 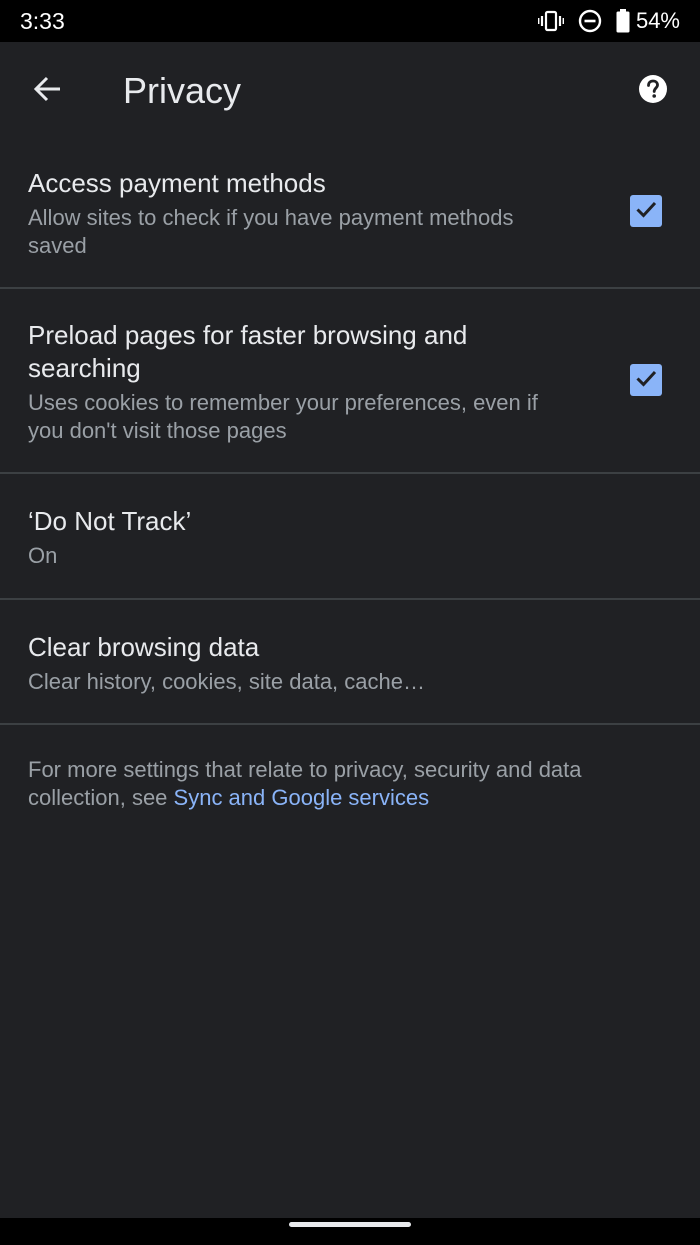 I want to click on page-title: Privacy, so click(x=182, y=90).